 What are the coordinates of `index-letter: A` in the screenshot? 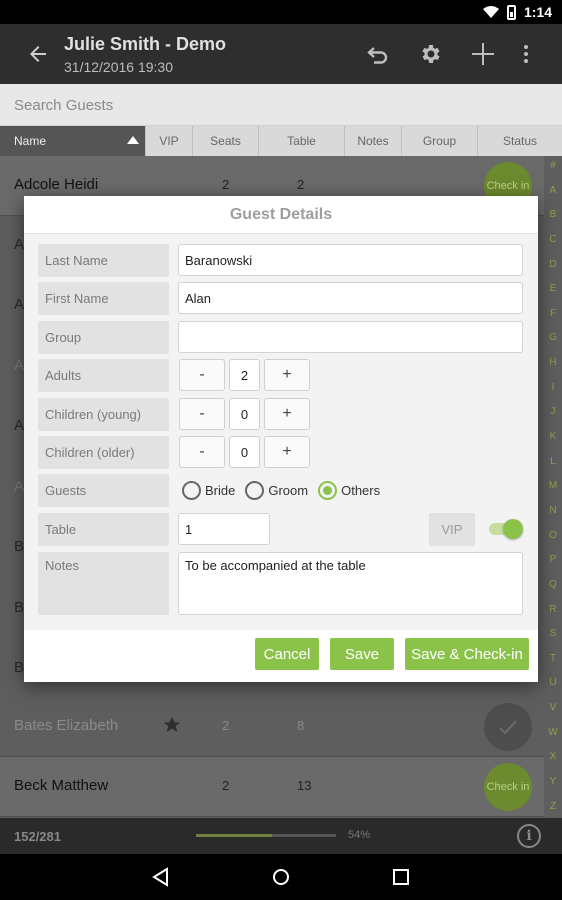 It's located at (553, 190).